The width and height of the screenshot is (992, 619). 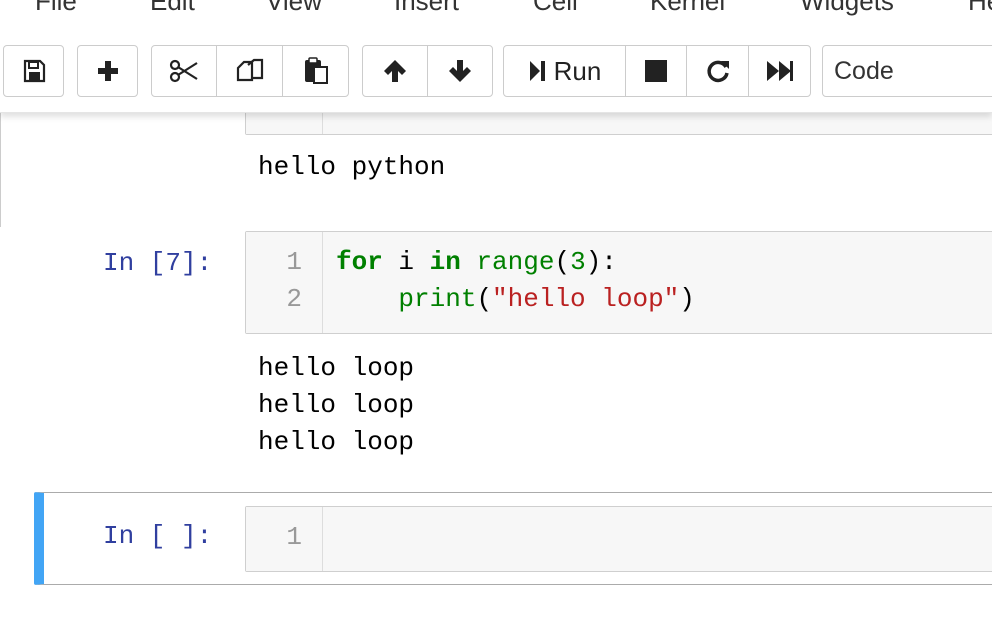 What do you see at coordinates (426, 8) in the screenshot?
I see `menu-insert: Insert` at bounding box center [426, 8].